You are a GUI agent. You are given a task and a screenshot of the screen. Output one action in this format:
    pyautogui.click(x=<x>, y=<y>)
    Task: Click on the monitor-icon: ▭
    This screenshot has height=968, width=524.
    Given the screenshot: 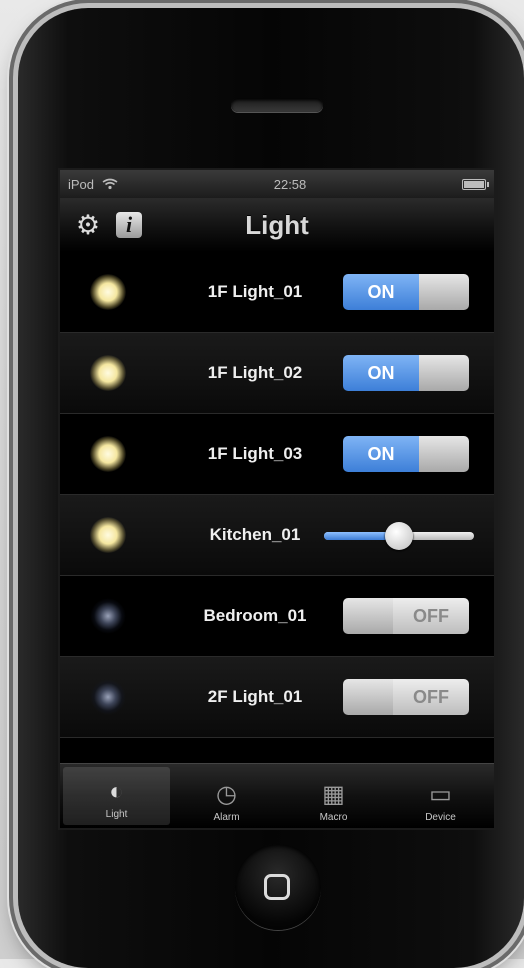 What is the action you would take?
    pyautogui.click(x=440, y=794)
    